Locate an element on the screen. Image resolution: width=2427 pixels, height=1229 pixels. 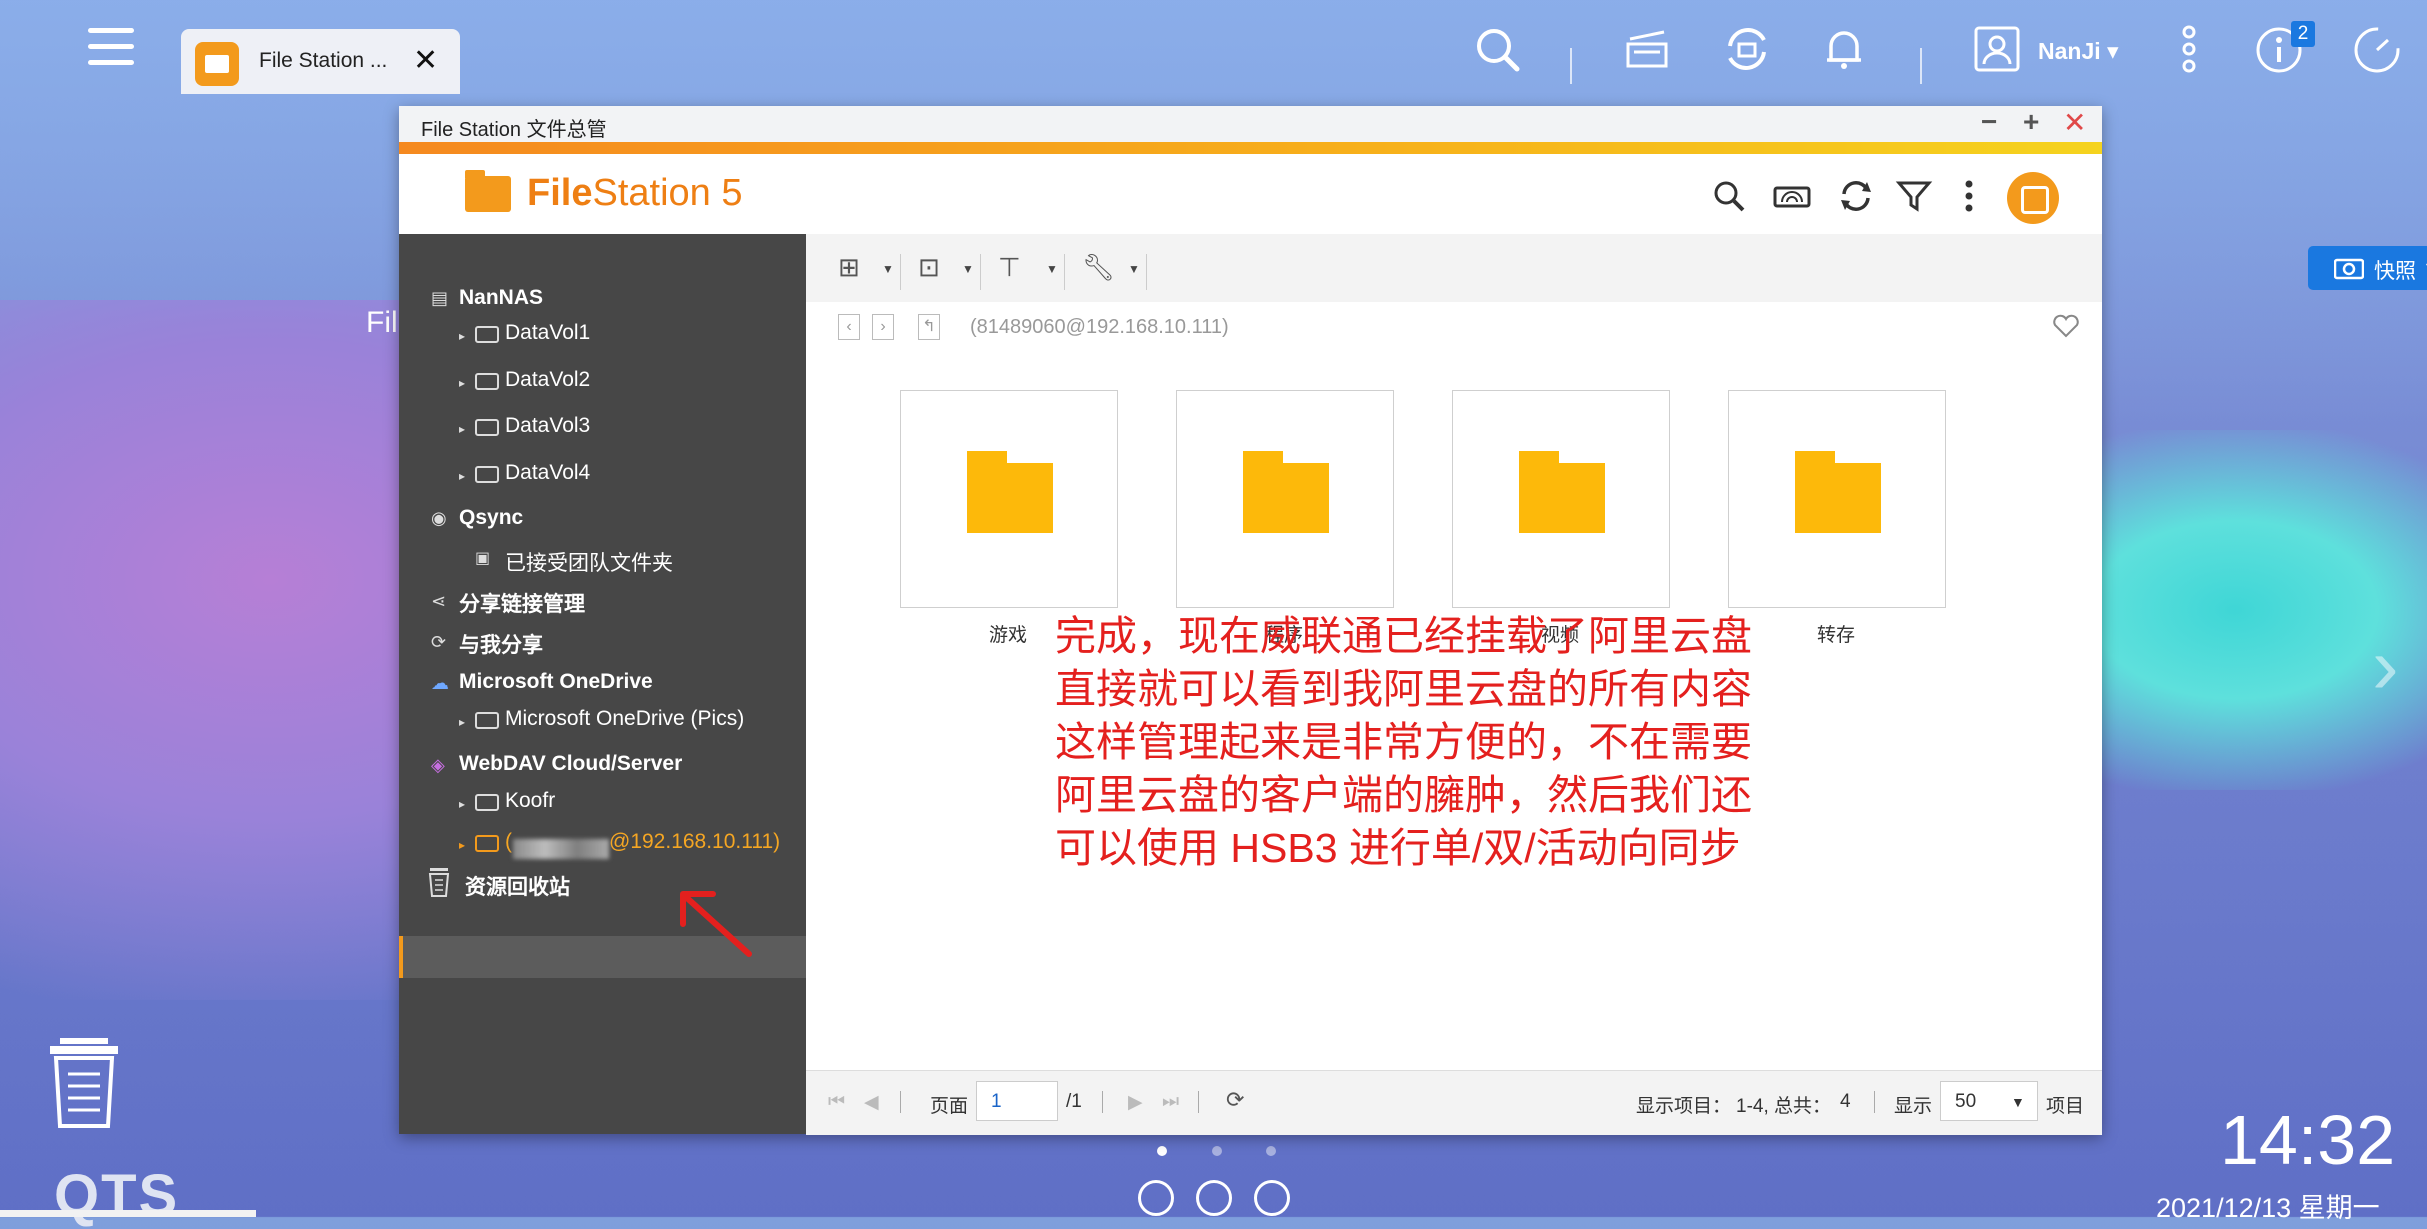
chevron-right-icon: › is located at coordinates (2385, 666).